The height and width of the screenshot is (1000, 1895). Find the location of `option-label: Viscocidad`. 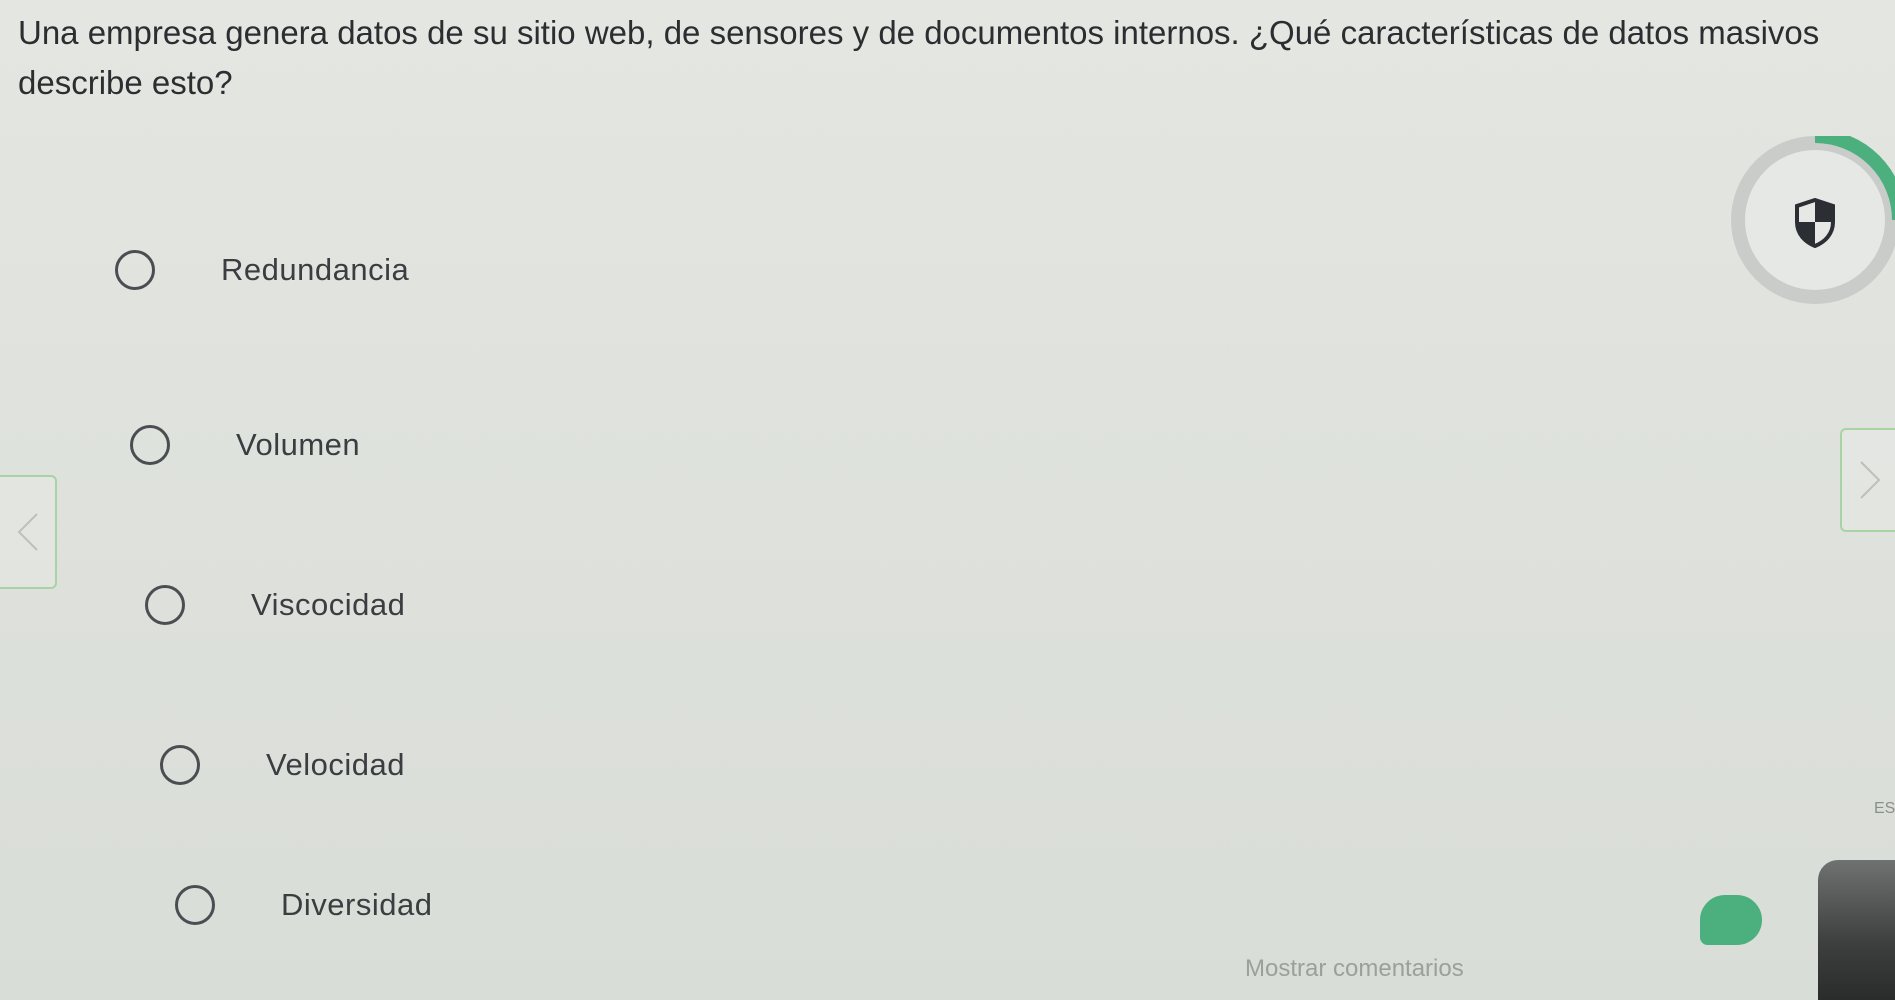

option-label: Viscocidad is located at coordinates (328, 604).